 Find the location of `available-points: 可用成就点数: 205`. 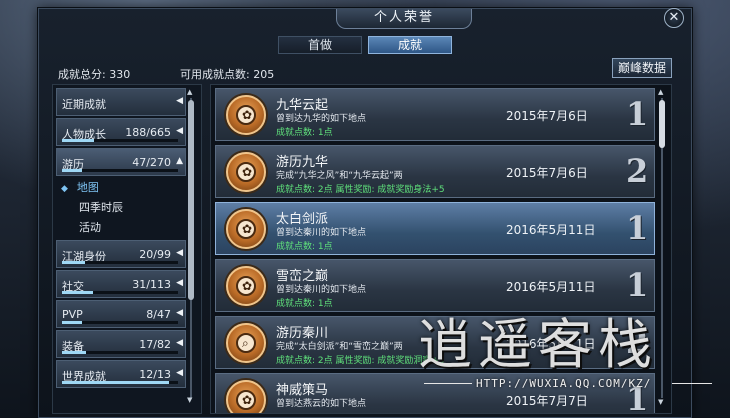

available-points: 可用成就点数: 205 is located at coordinates (227, 74).